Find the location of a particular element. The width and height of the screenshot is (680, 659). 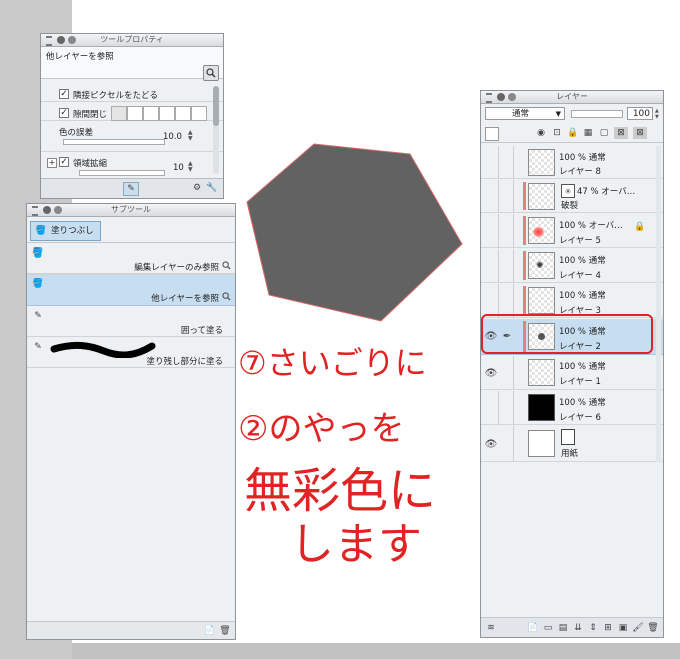

reference-icon: ⊡ is located at coordinates (557, 133).